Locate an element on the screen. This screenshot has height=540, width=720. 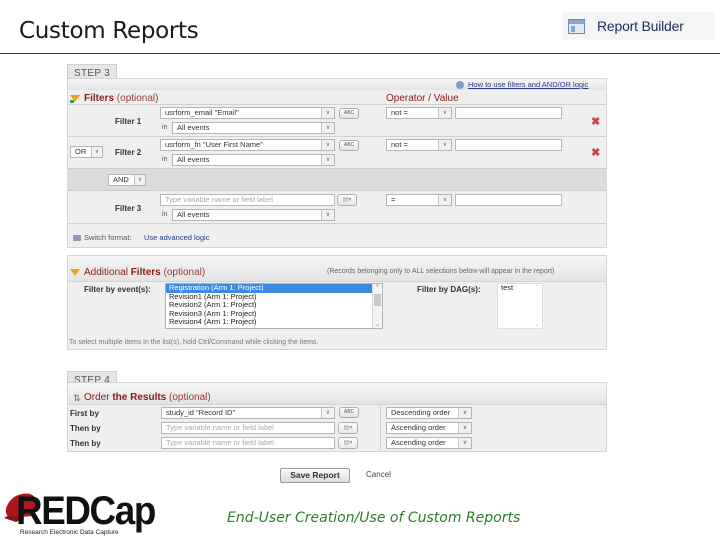
filter2-logic-select: OR ∨ is located at coordinates (86, 152).